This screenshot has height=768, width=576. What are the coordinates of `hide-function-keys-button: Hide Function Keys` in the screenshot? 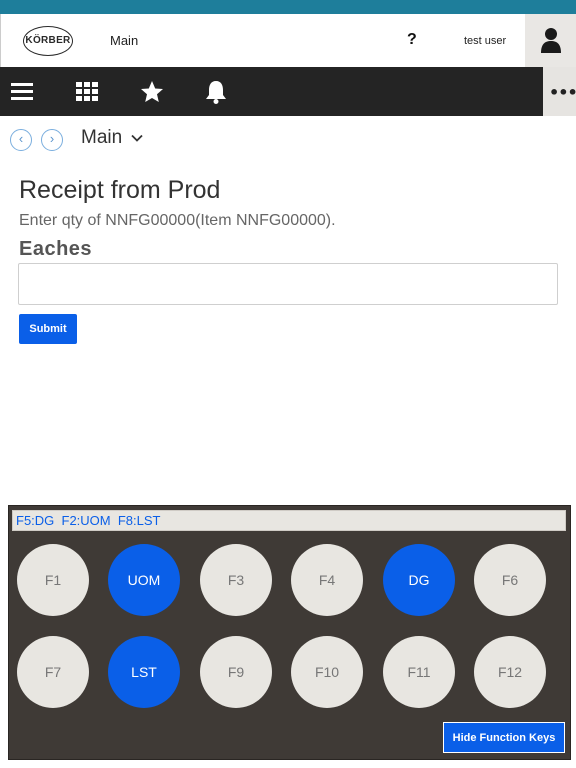 It's located at (504, 737).